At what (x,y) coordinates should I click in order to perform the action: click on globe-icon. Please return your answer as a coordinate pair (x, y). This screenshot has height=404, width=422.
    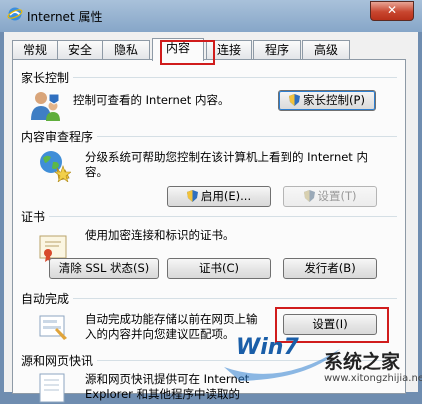
    Looking at the image, I should click on (55, 166).